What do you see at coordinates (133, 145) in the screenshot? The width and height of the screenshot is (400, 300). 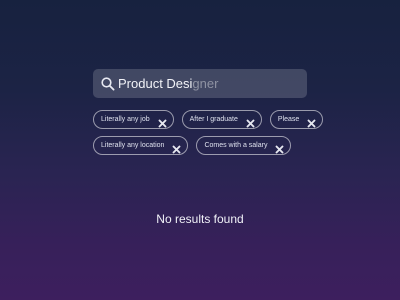 I see `filter-chip-label: Literally any location` at bounding box center [133, 145].